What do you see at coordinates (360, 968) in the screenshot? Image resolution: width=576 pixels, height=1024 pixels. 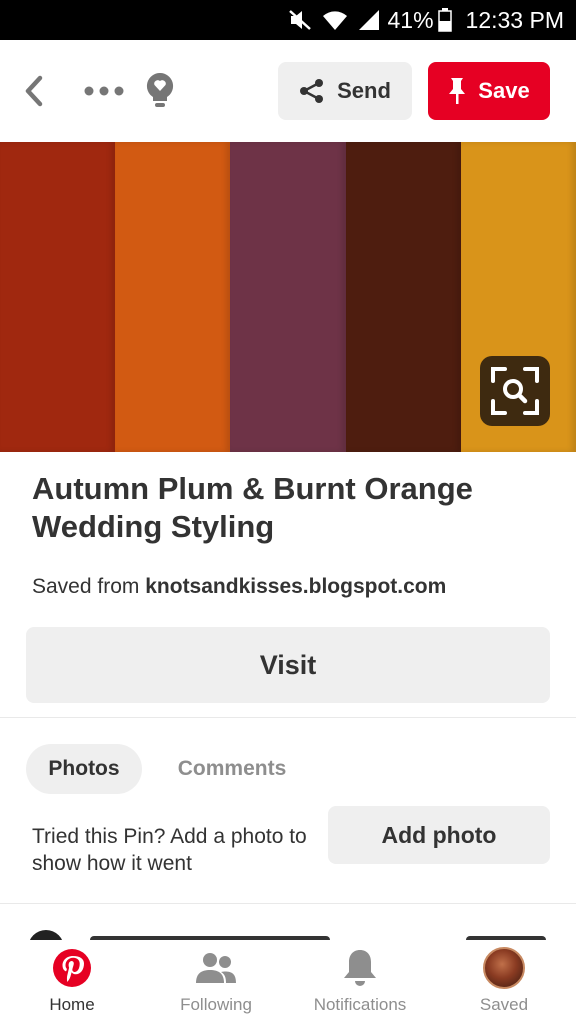 I see `bell-icon` at bounding box center [360, 968].